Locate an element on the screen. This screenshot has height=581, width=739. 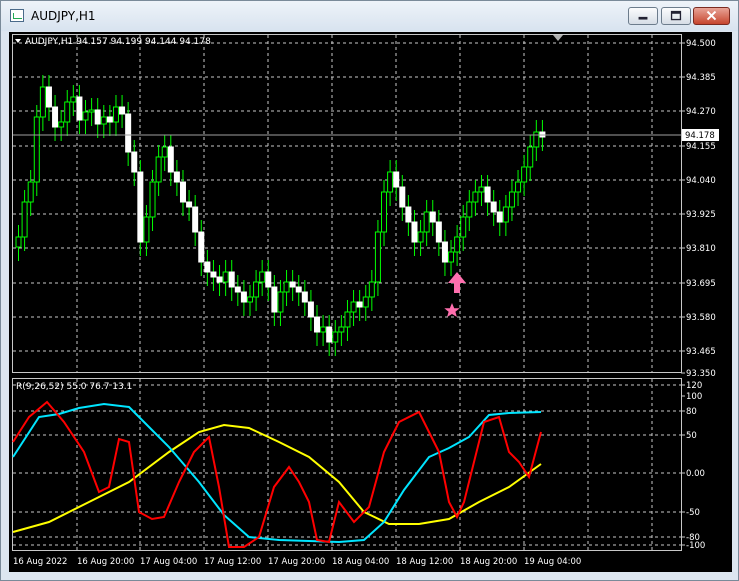
minimize-icon is located at coordinates (643, 18).